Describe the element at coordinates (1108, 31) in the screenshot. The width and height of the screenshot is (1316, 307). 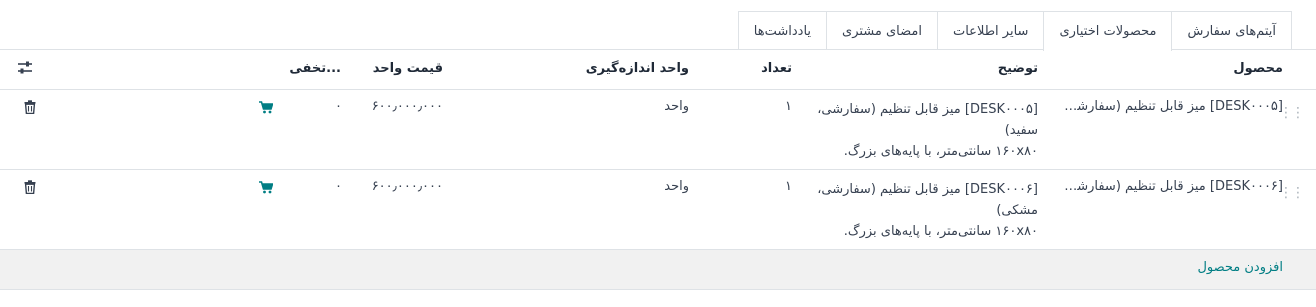
I see `tab-optional-products: محصولات اختیاری` at that location.